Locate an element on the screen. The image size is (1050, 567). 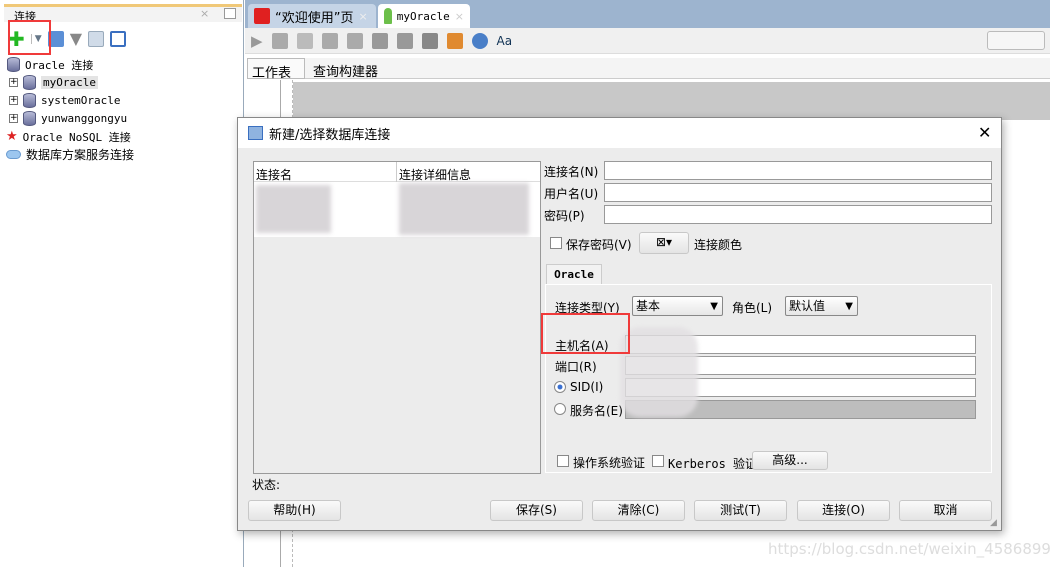
clear-button: 清除(C) is located at coordinates (638, 510).